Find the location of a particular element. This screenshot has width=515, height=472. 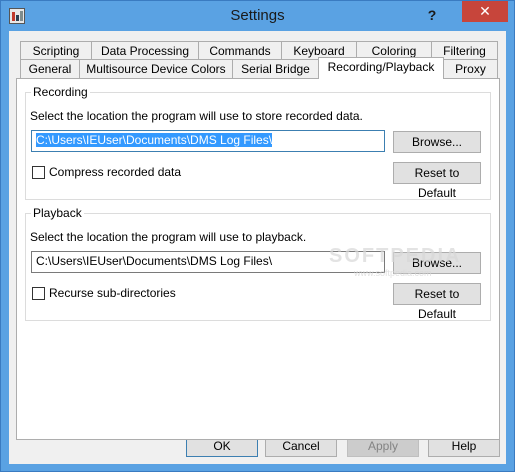

close-icon: ✕ is located at coordinates (485, 11).